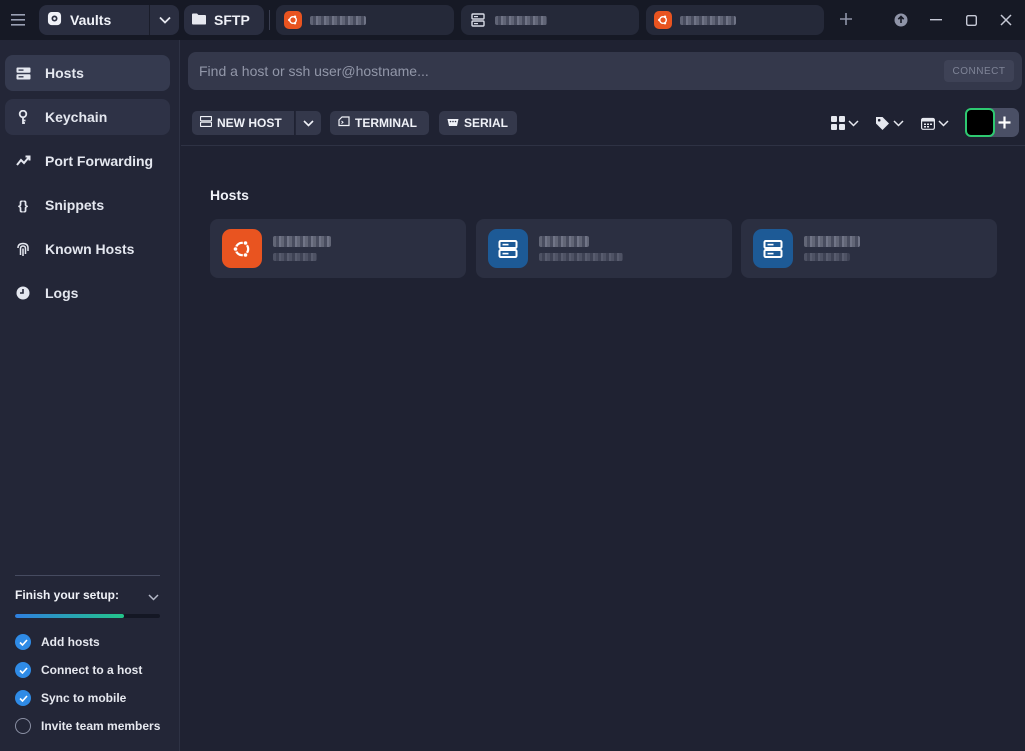  What do you see at coordinates (18, 20) in the screenshot?
I see `hamburger-menu-icon` at bounding box center [18, 20].